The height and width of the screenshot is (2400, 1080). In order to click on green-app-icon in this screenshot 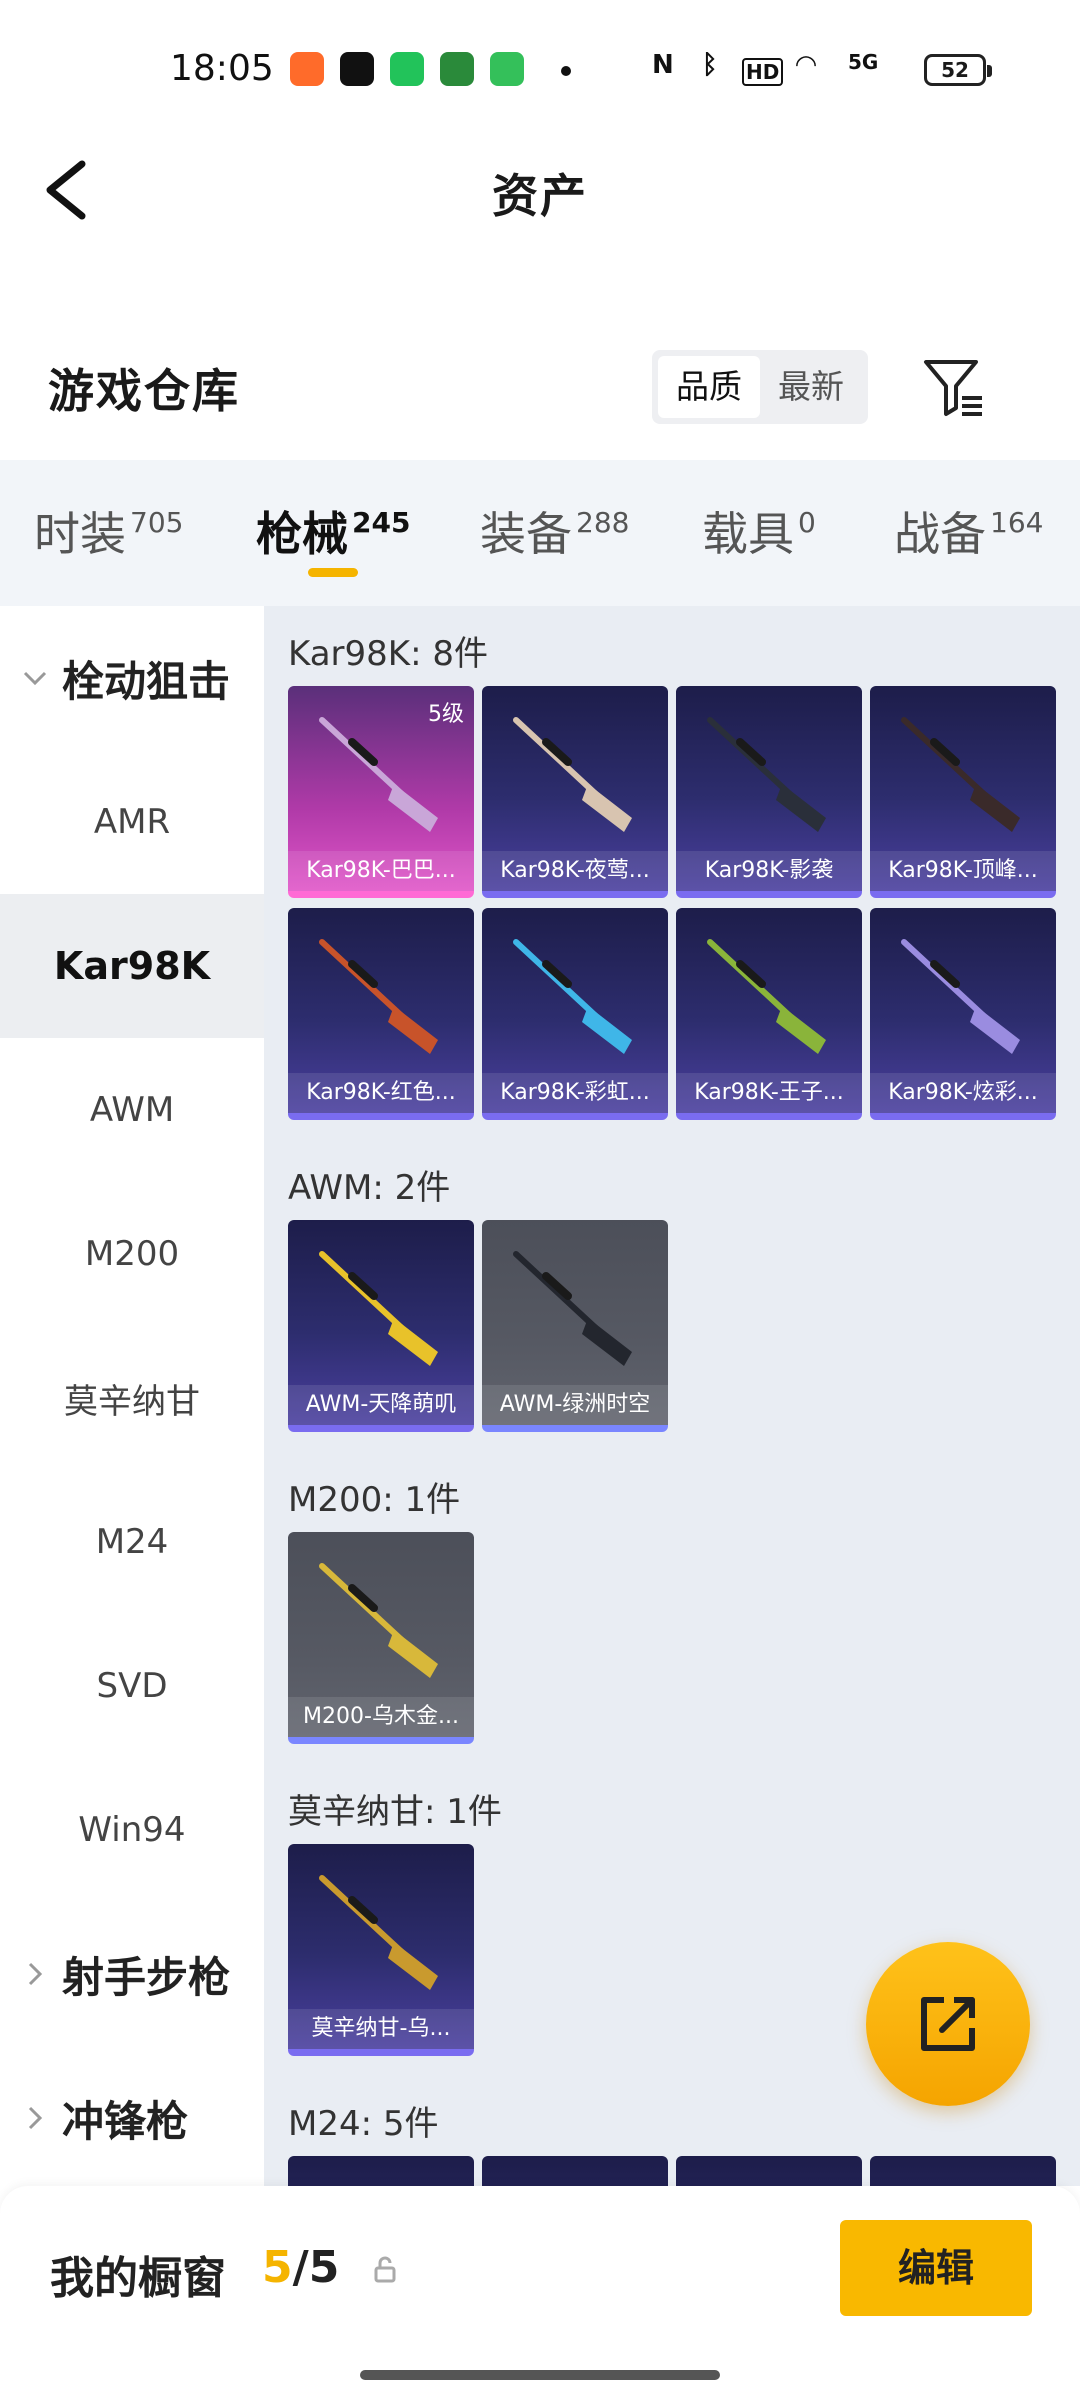, I will do `click(407, 69)`.